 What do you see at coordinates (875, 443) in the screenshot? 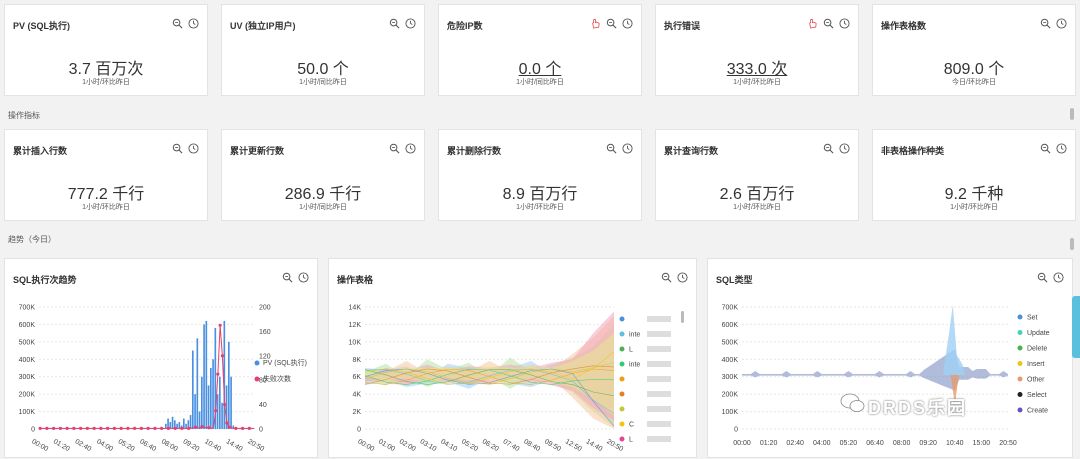
I see `x-tick-label: 06:40` at bounding box center [875, 443].